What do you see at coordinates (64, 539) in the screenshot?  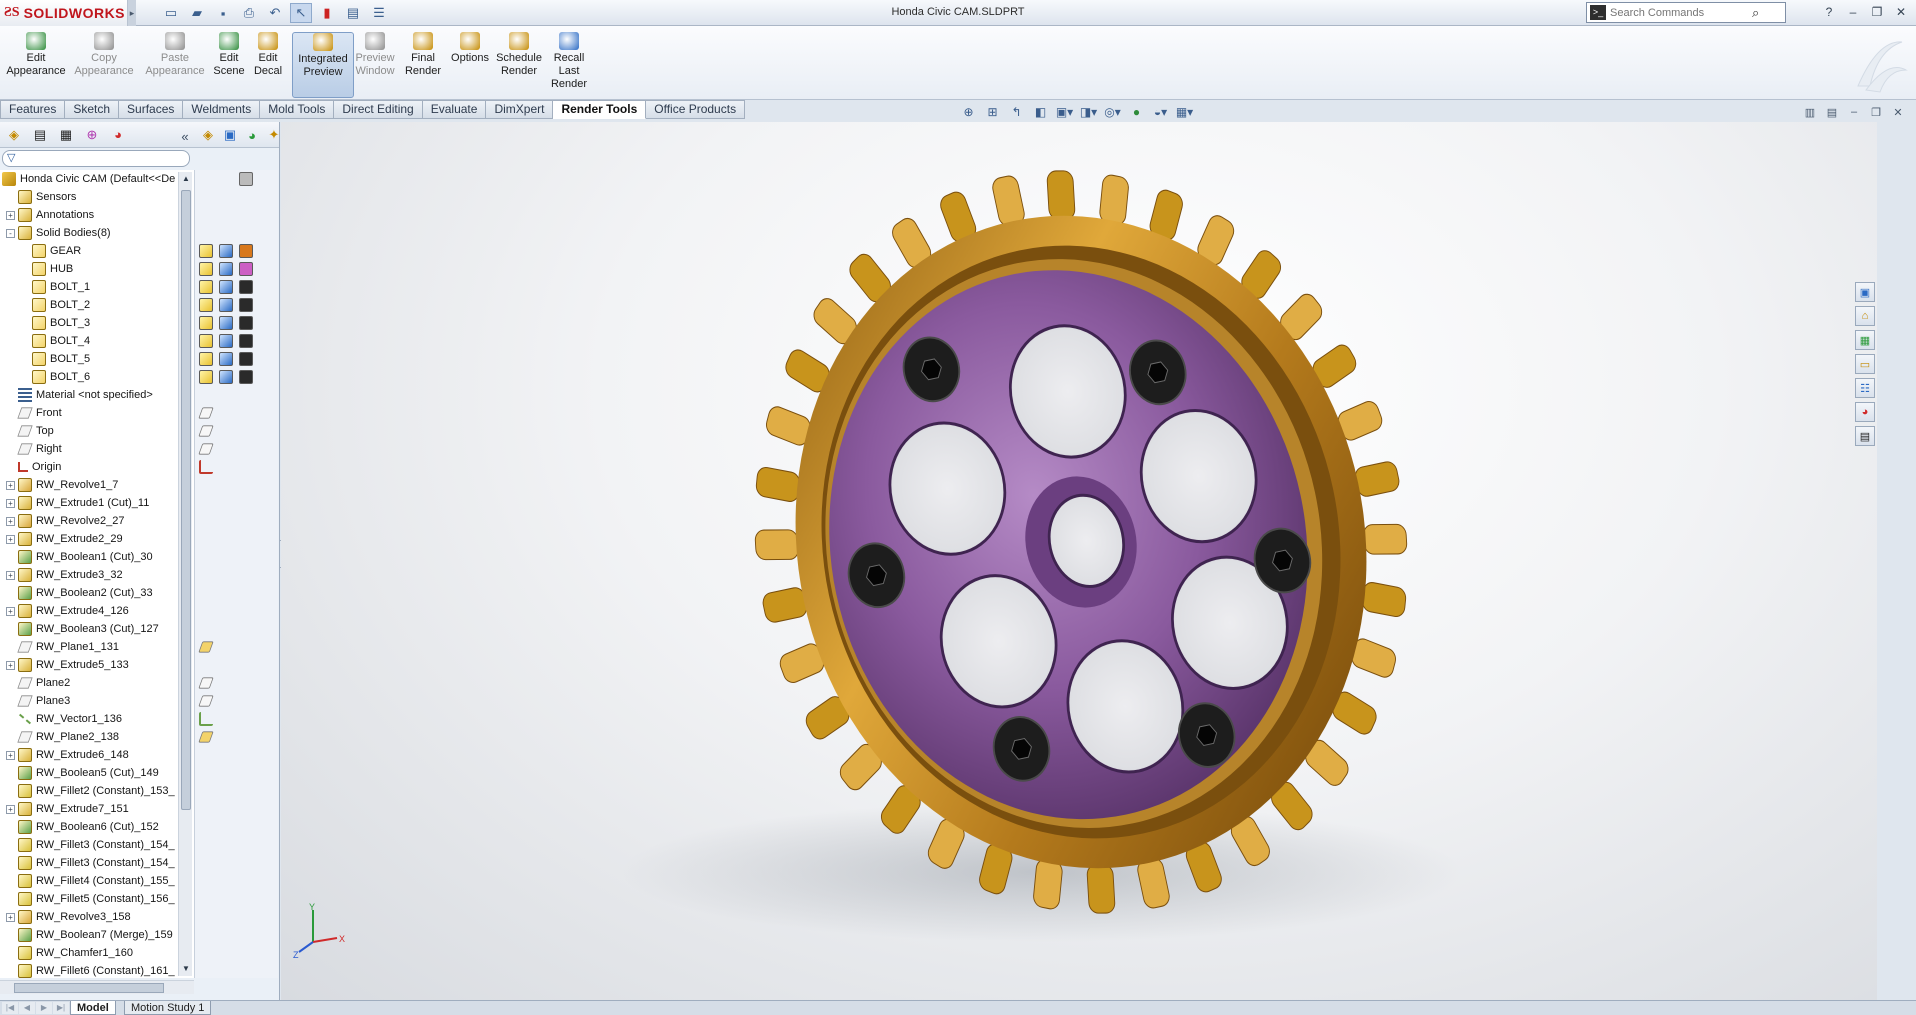 I see `tree-item: + RW_Extrude2_29` at bounding box center [64, 539].